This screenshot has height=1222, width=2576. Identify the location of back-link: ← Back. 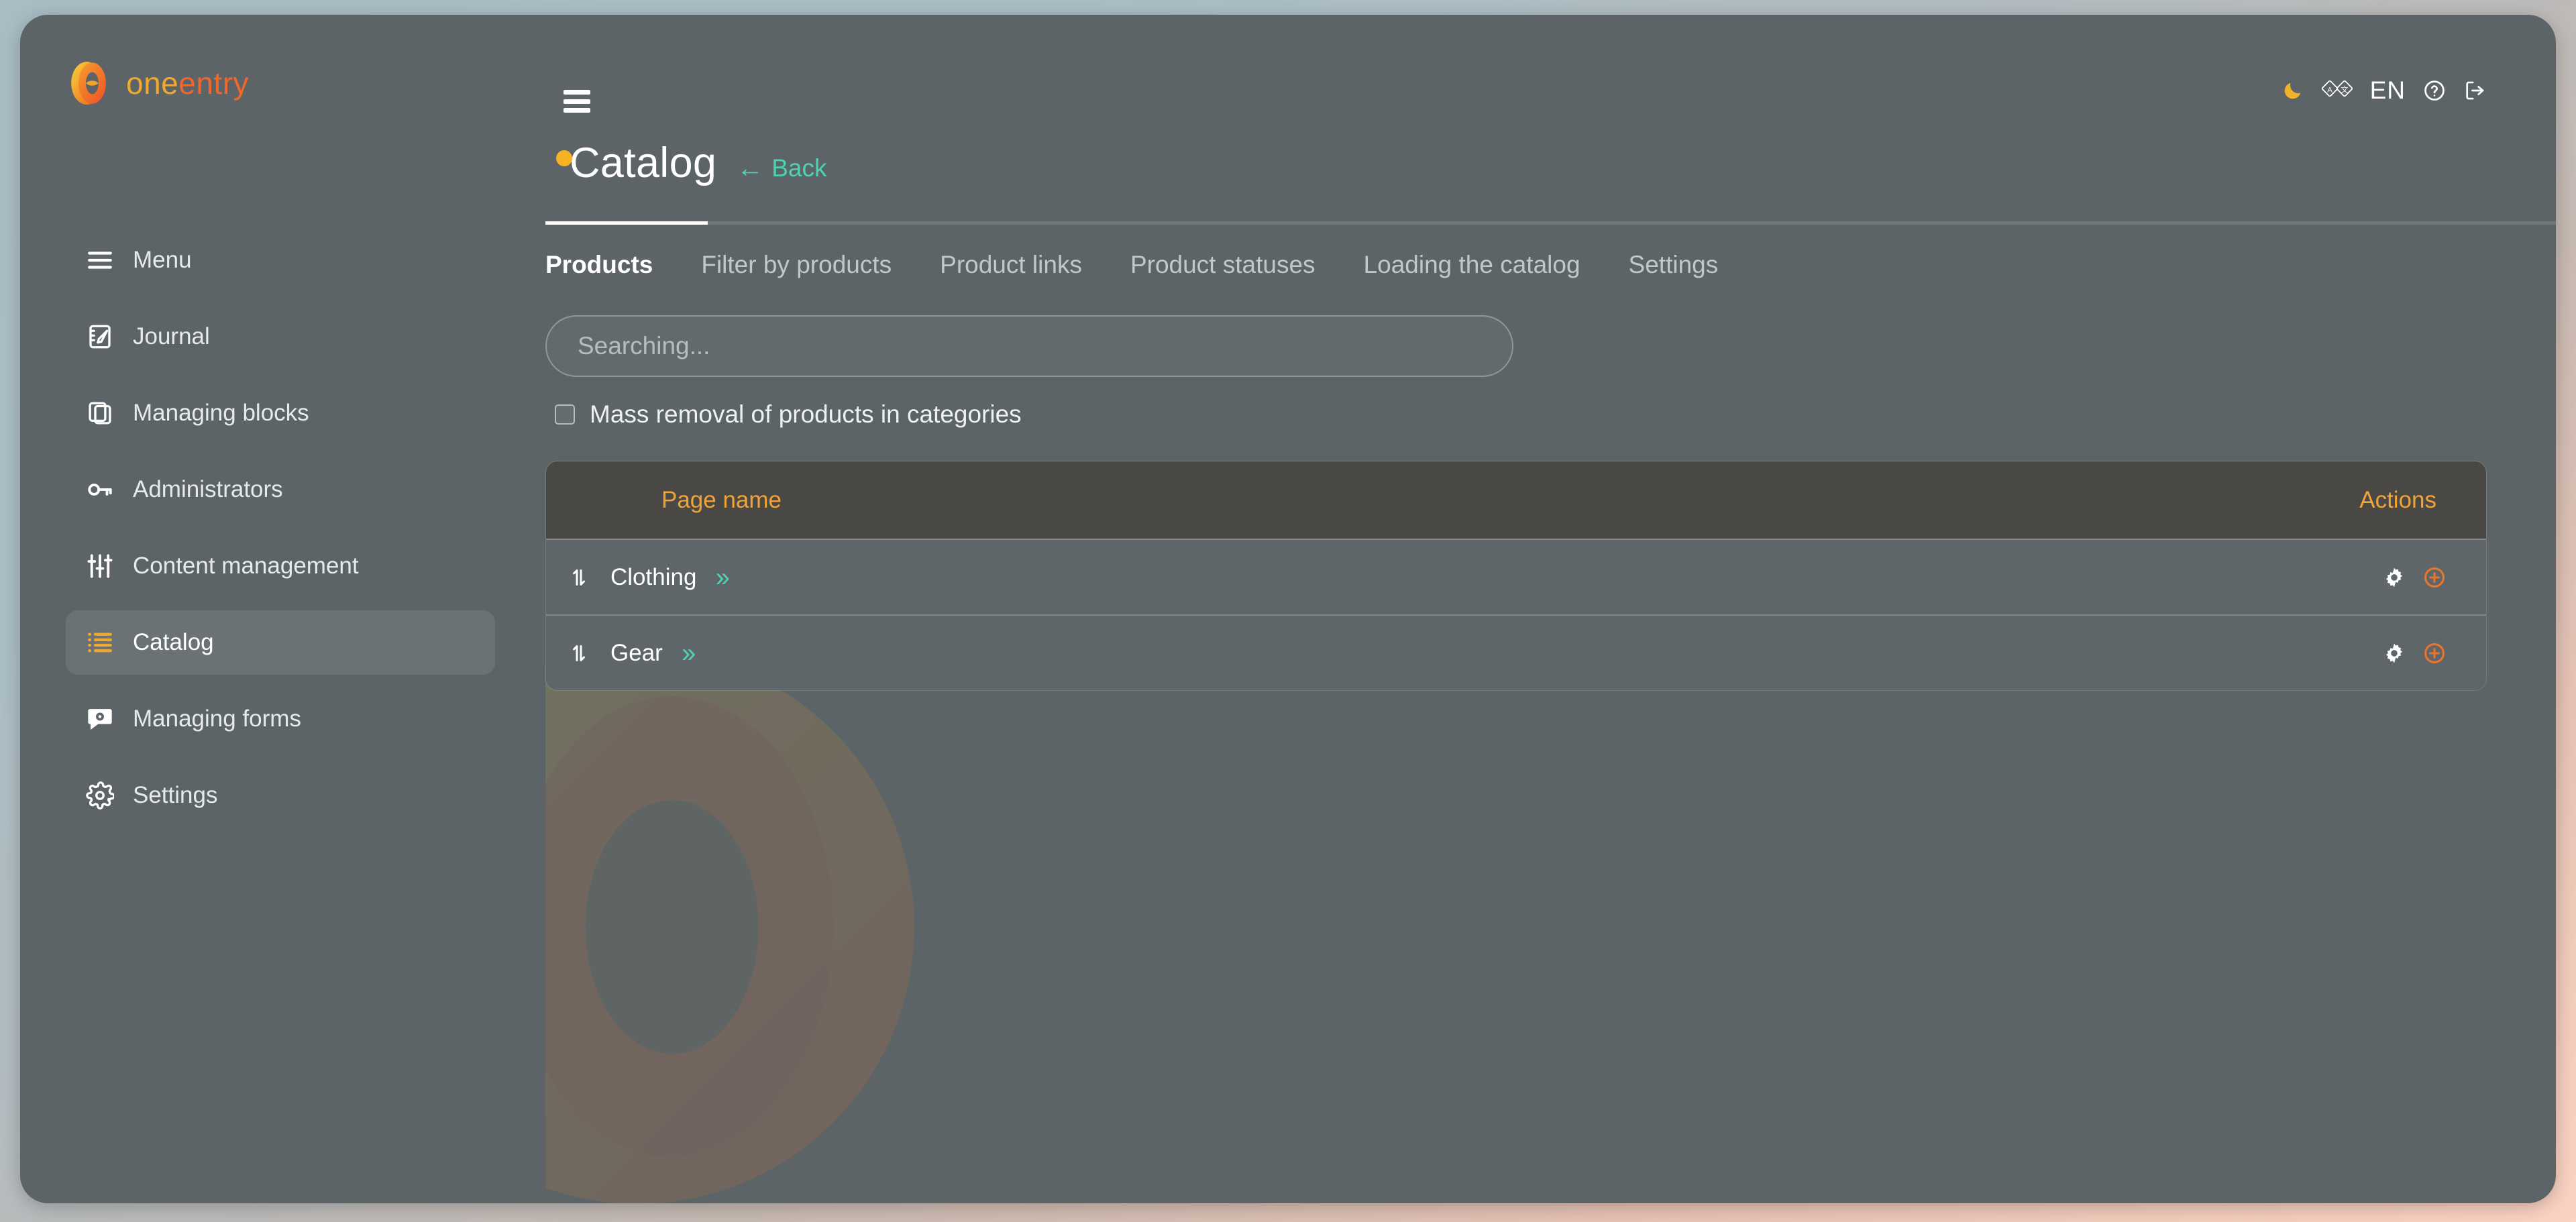
(781, 168).